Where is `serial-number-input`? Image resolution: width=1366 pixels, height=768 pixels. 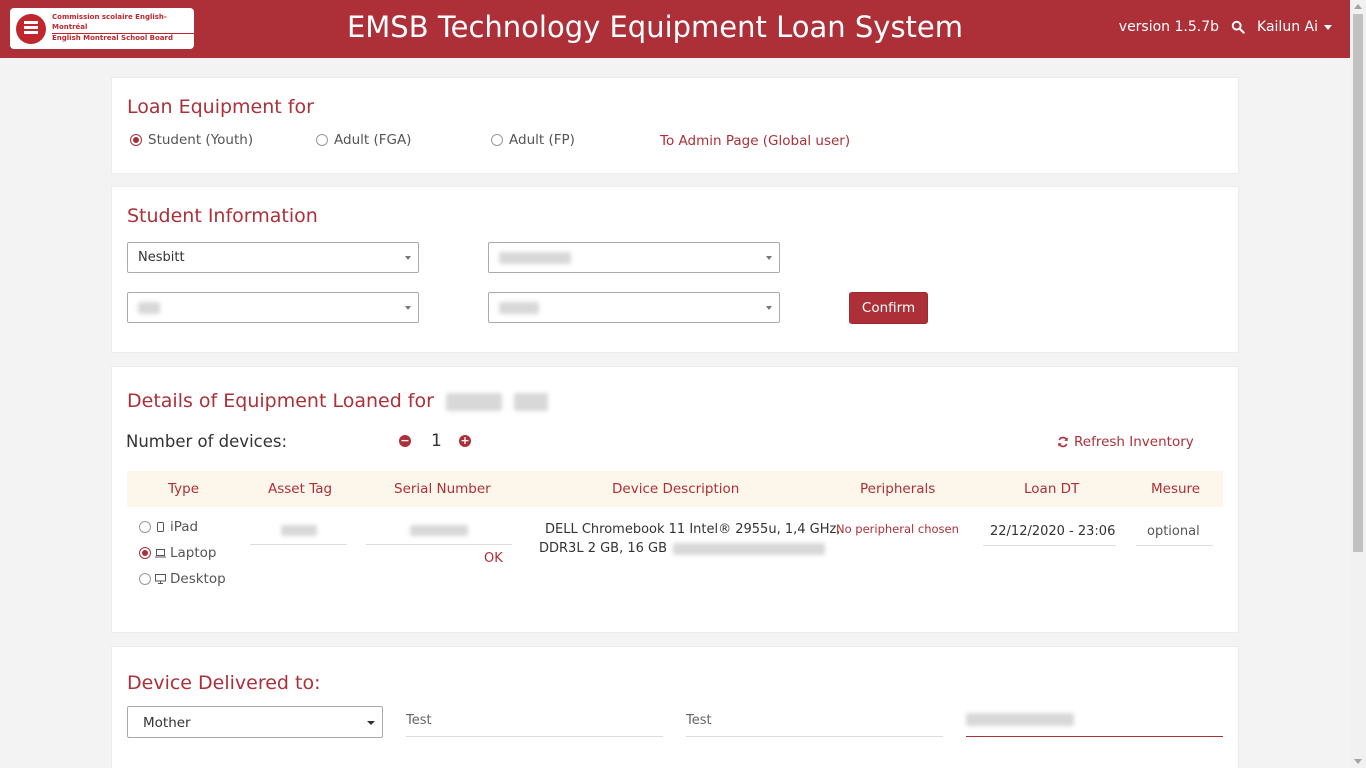 serial-number-input is located at coordinates (439, 534).